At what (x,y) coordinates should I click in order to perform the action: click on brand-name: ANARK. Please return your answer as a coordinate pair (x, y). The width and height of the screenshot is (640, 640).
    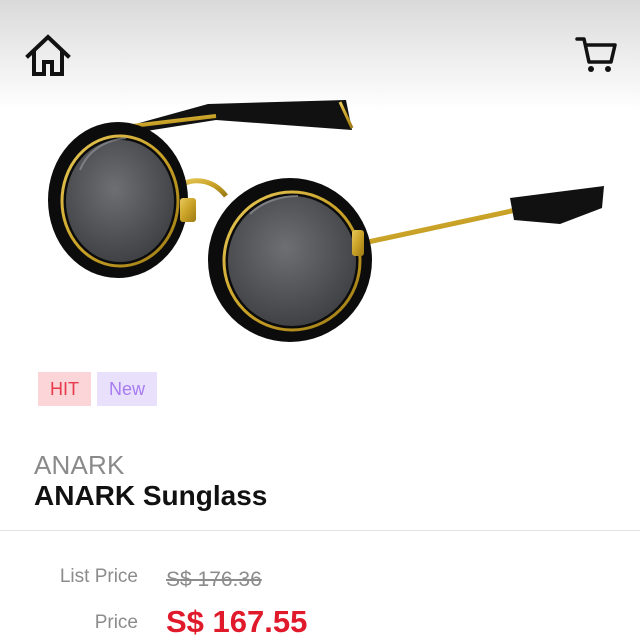
    Looking at the image, I should click on (79, 465).